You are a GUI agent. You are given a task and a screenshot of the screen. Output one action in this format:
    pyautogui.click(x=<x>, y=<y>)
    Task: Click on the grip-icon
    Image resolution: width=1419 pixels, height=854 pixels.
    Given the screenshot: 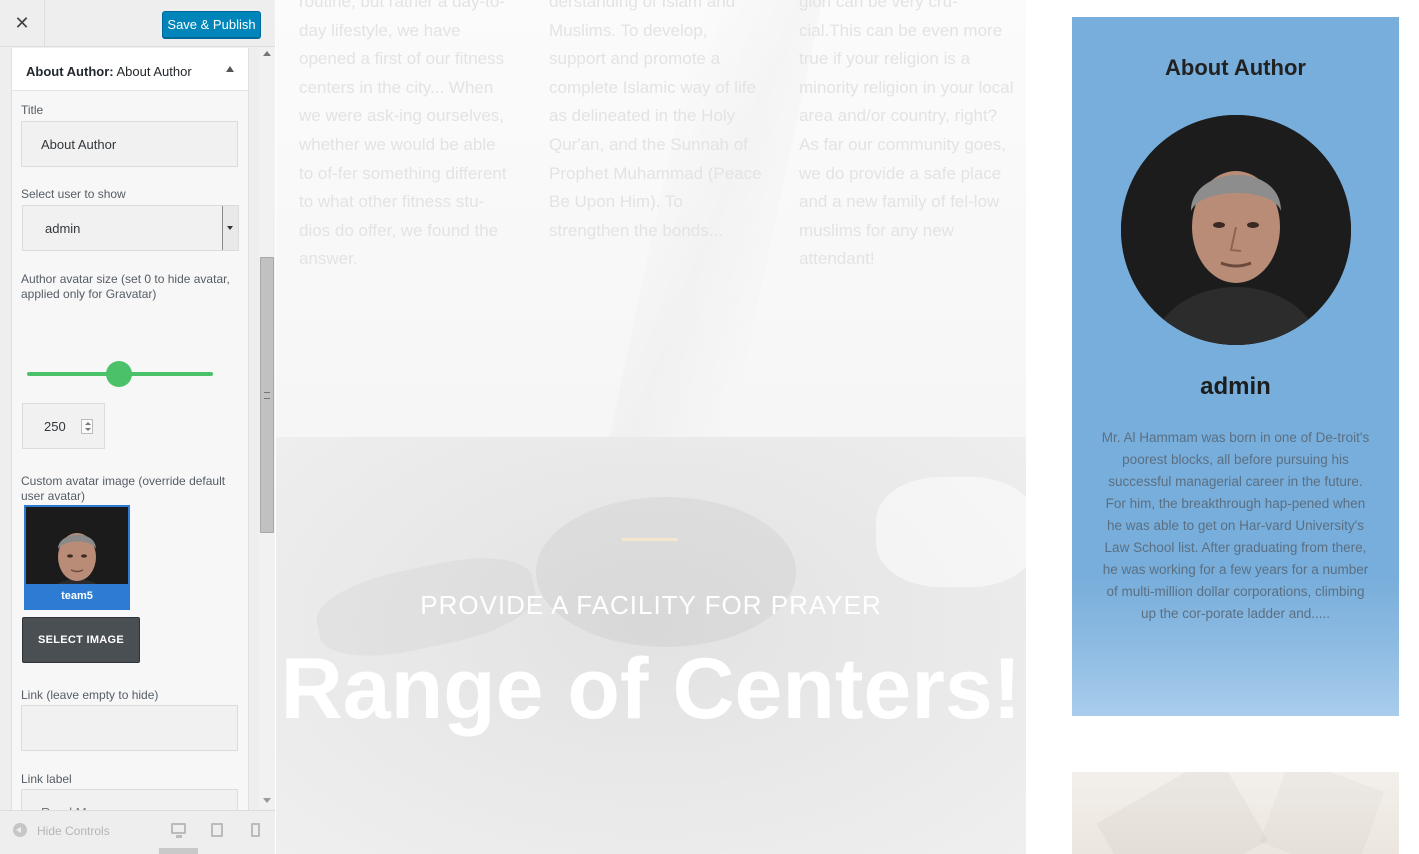 What is the action you would take?
    pyautogui.click(x=267, y=395)
    